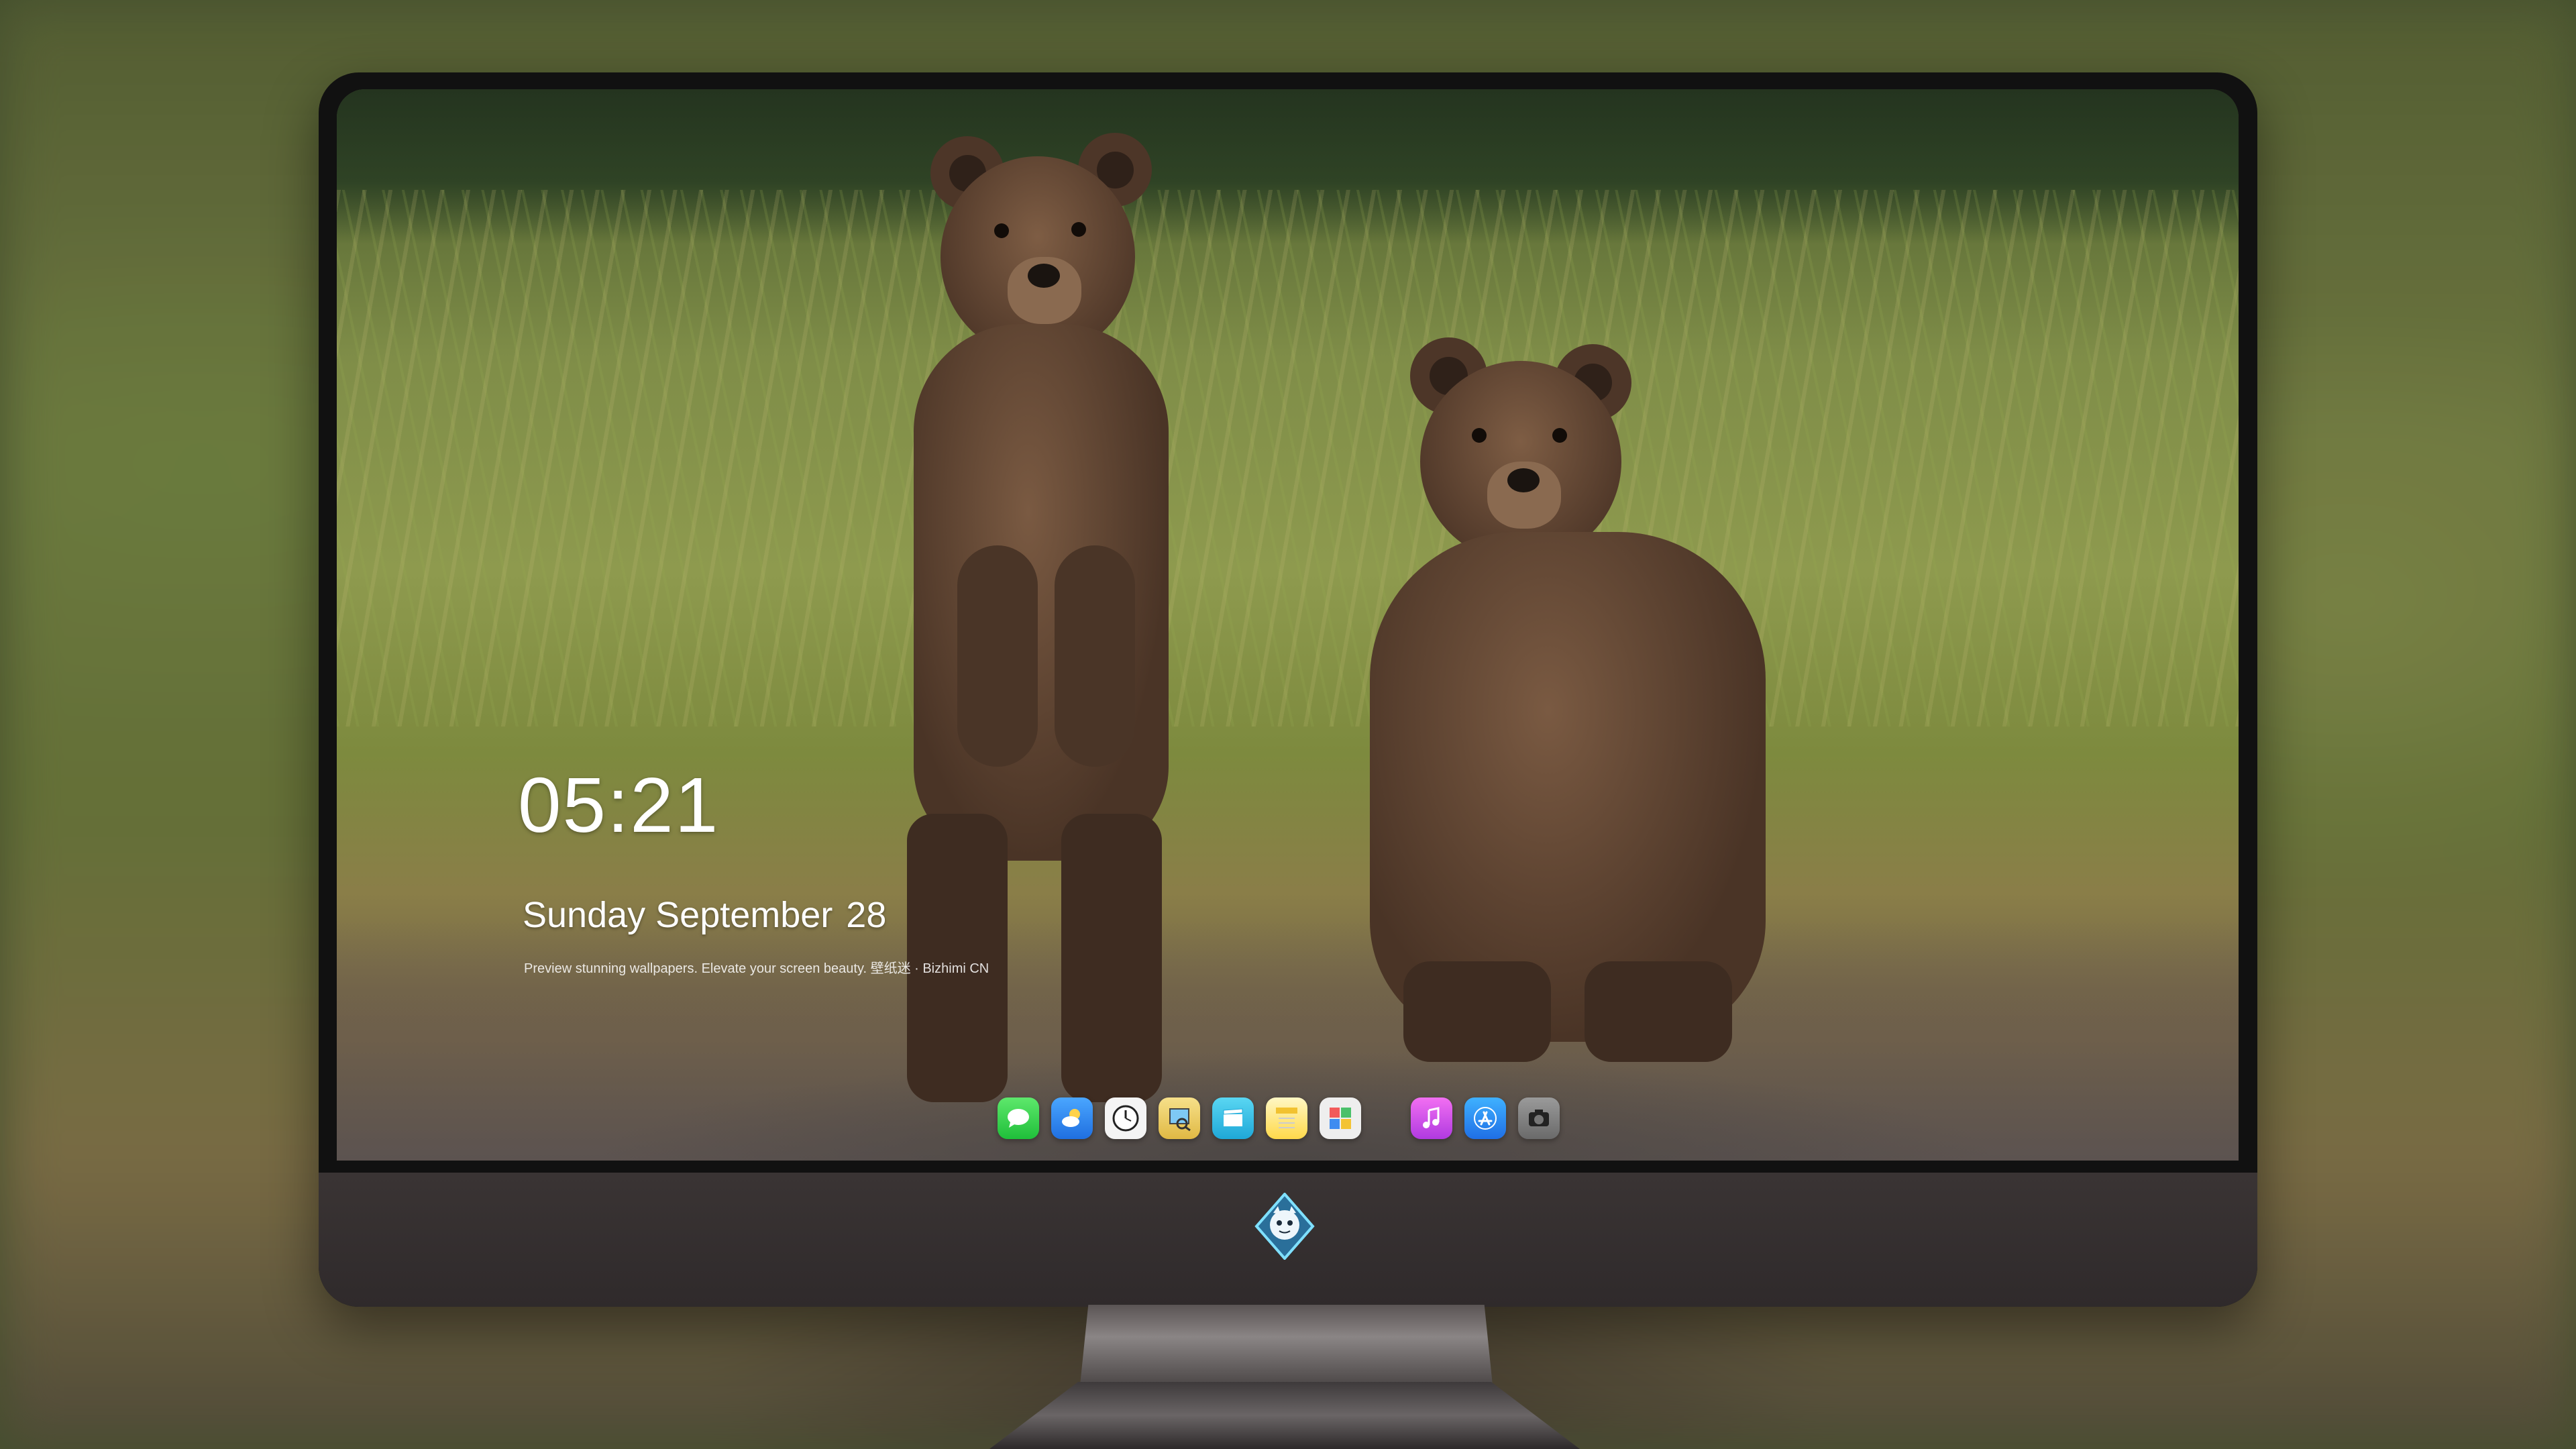 This screenshot has width=2576, height=1449. Describe the element at coordinates (866, 915) in the screenshot. I see `date-day: 28` at that location.